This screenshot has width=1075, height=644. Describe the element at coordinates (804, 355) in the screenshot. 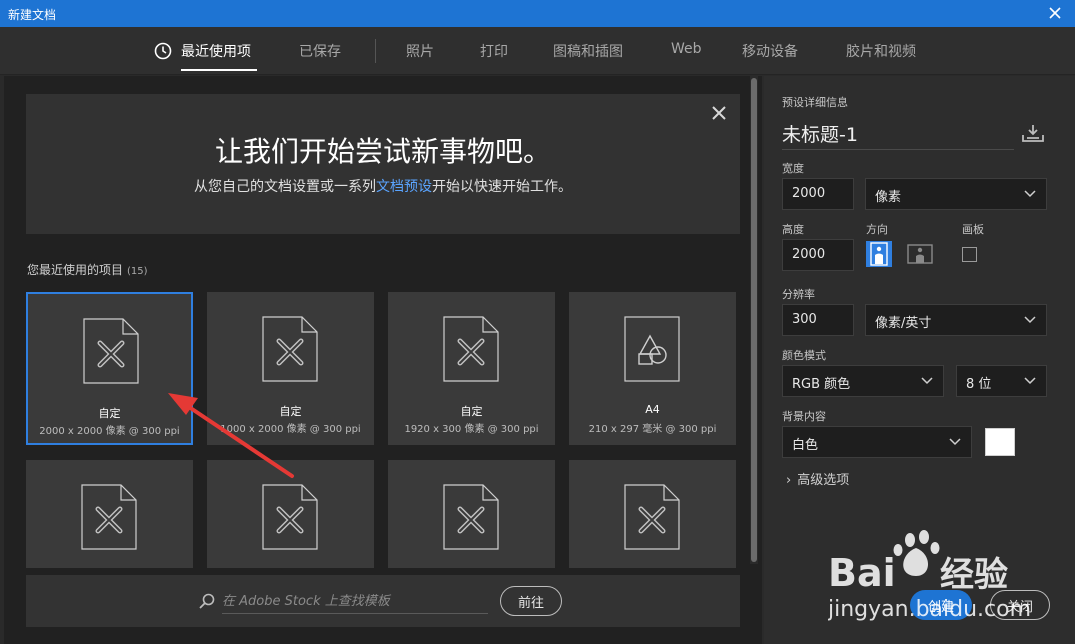

I see `color-mode-label: 颜色模式` at that location.